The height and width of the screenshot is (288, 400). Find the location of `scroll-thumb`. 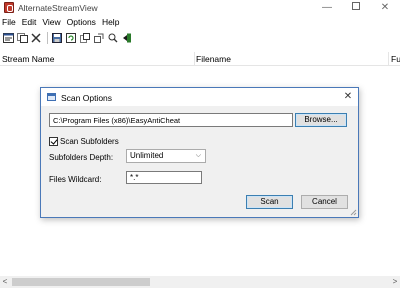

scroll-thumb is located at coordinates (81, 282).